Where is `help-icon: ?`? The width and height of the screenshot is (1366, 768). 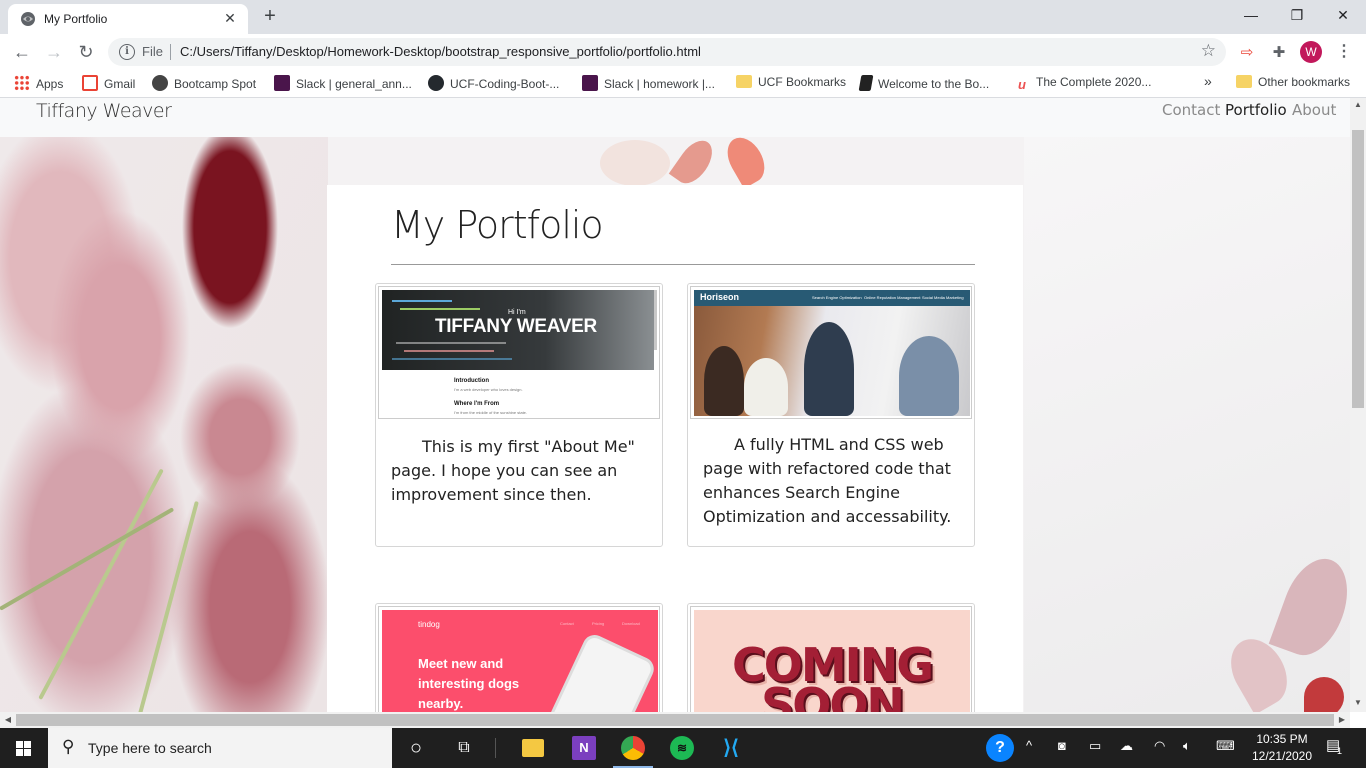 help-icon: ? is located at coordinates (1000, 748).